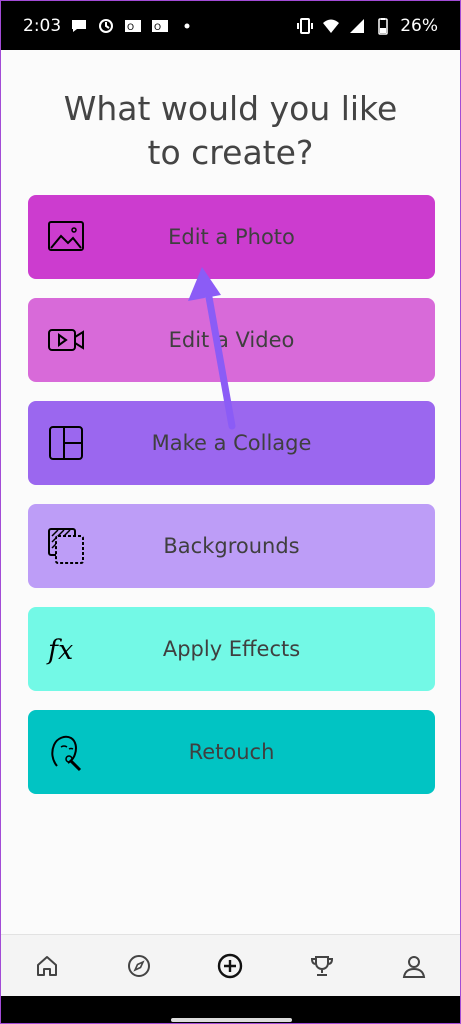 The image size is (461, 1024). What do you see at coordinates (106, 26) in the screenshot?
I see `sync-icon` at bounding box center [106, 26].